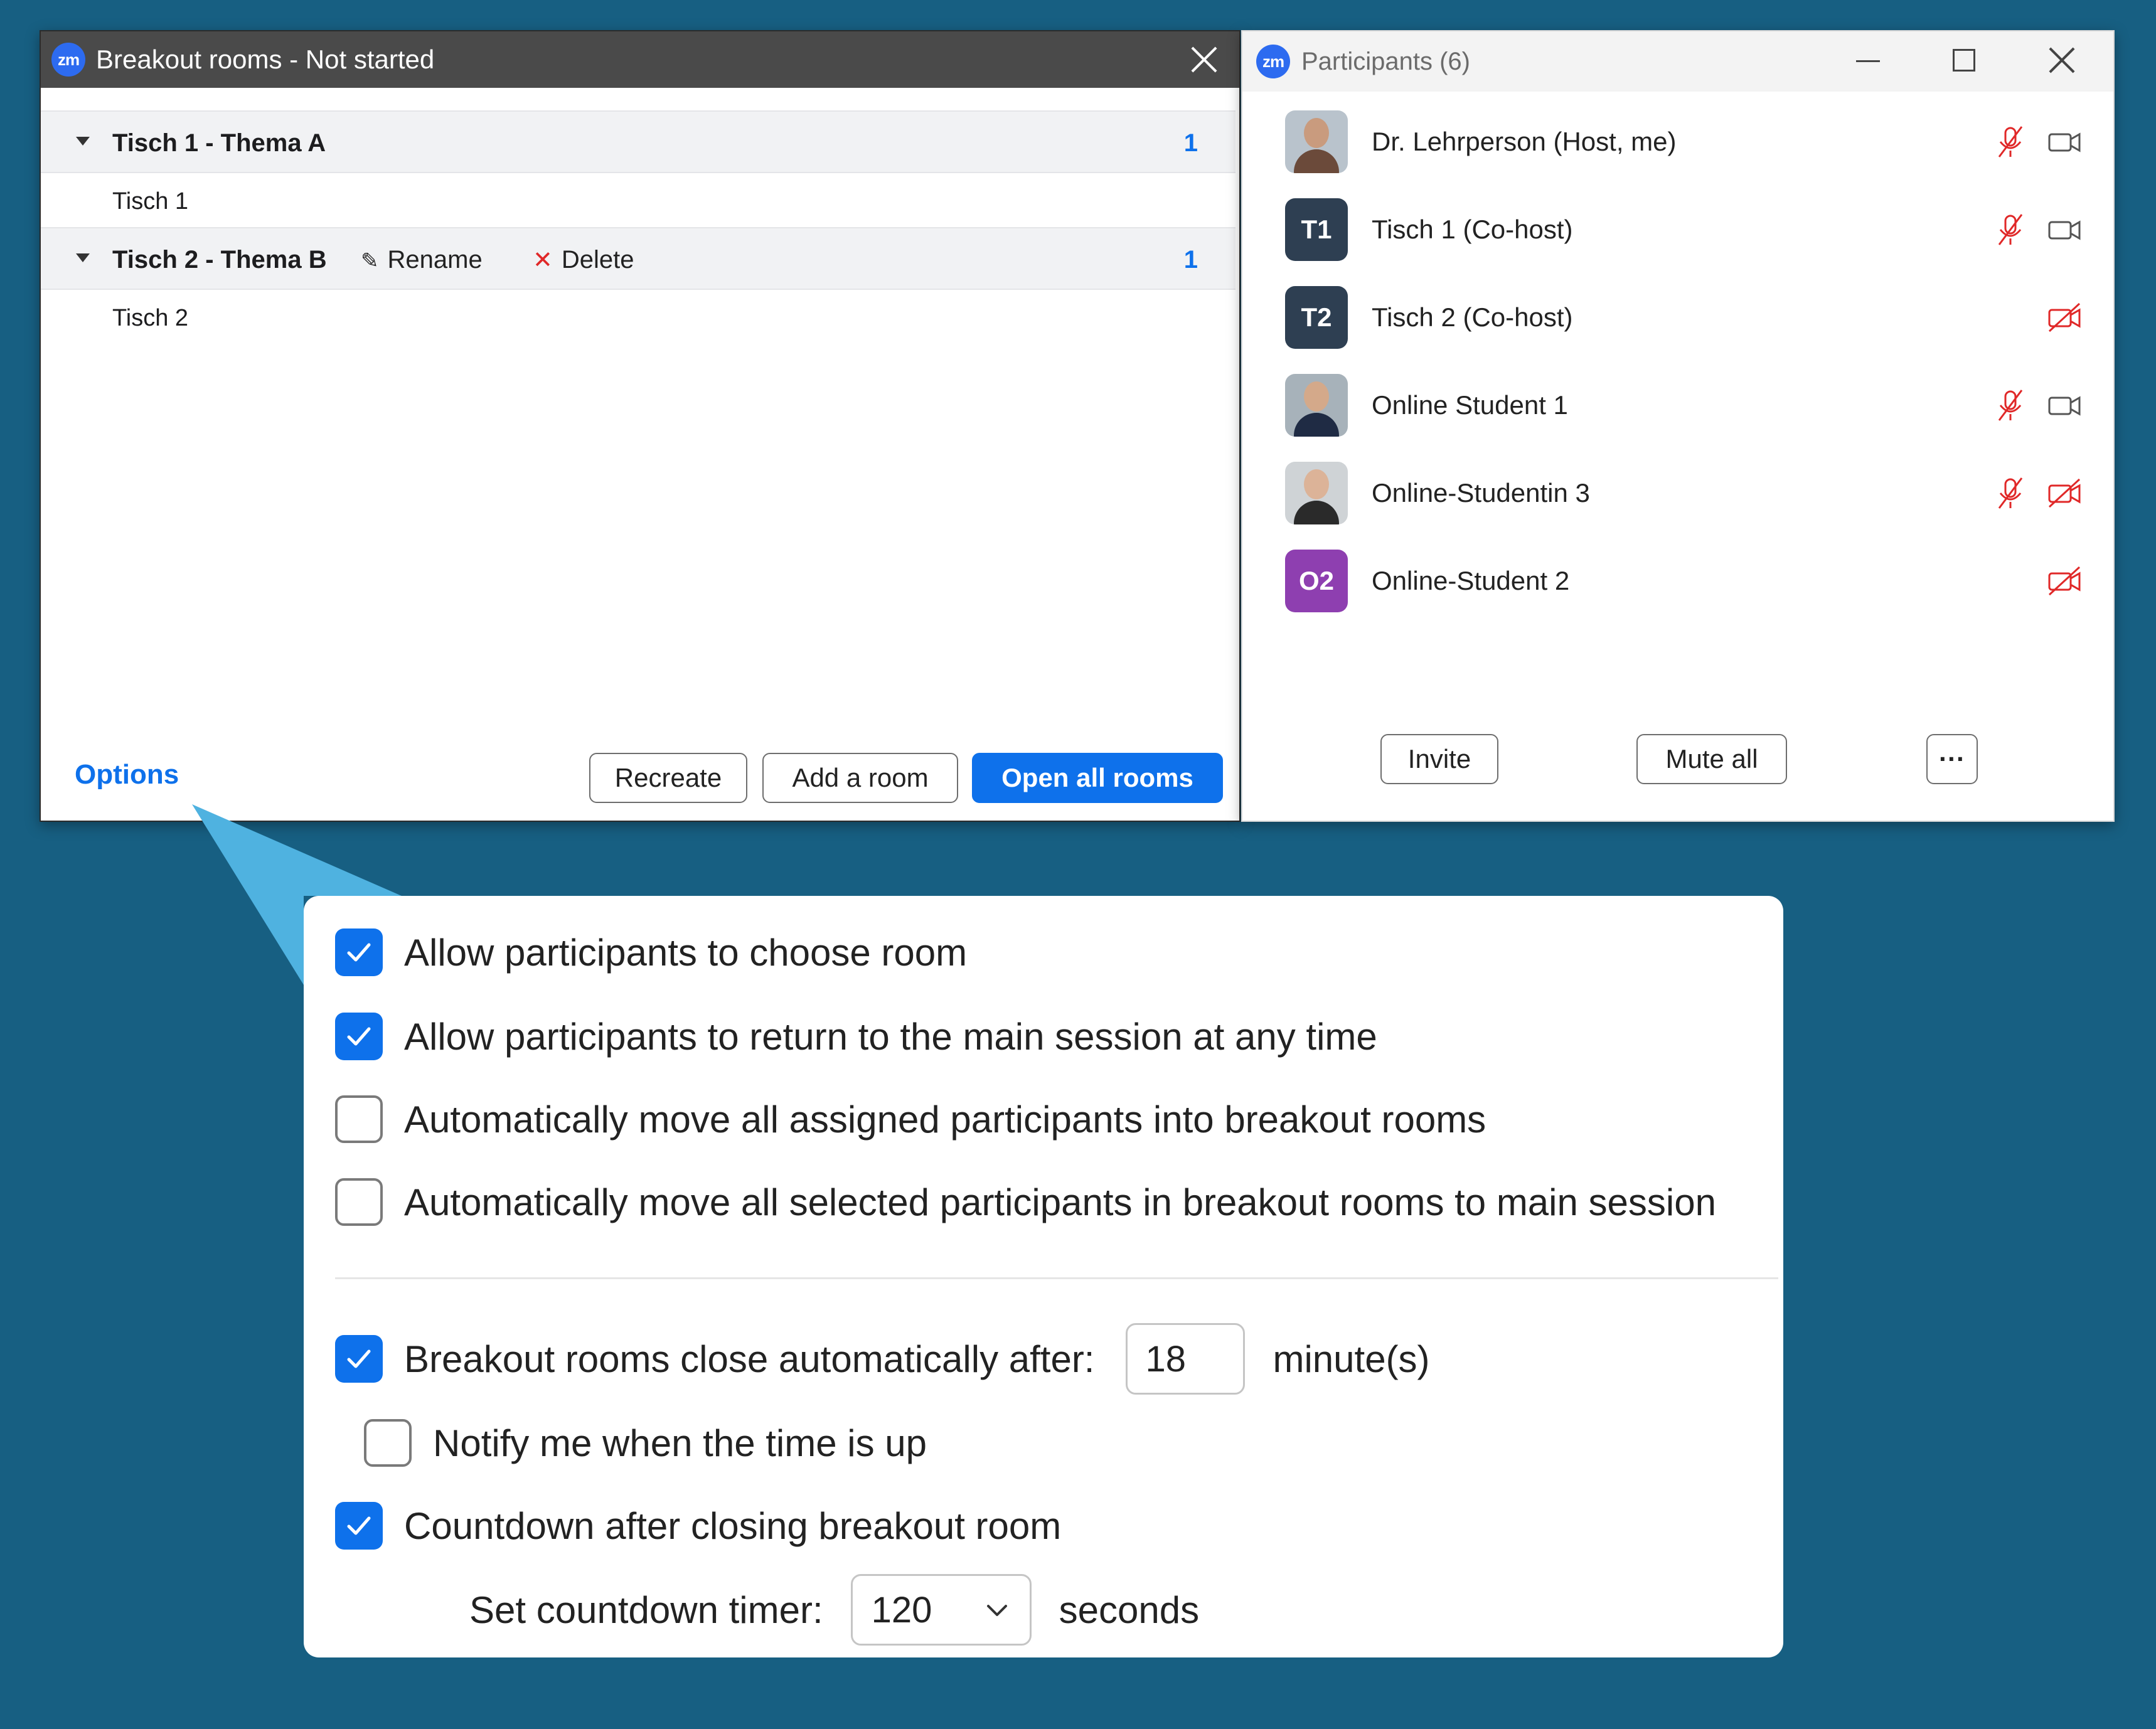 This screenshot has width=2156, height=1729. I want to click on participant-row: O2 Online-Student 2, so click(1677, 581).